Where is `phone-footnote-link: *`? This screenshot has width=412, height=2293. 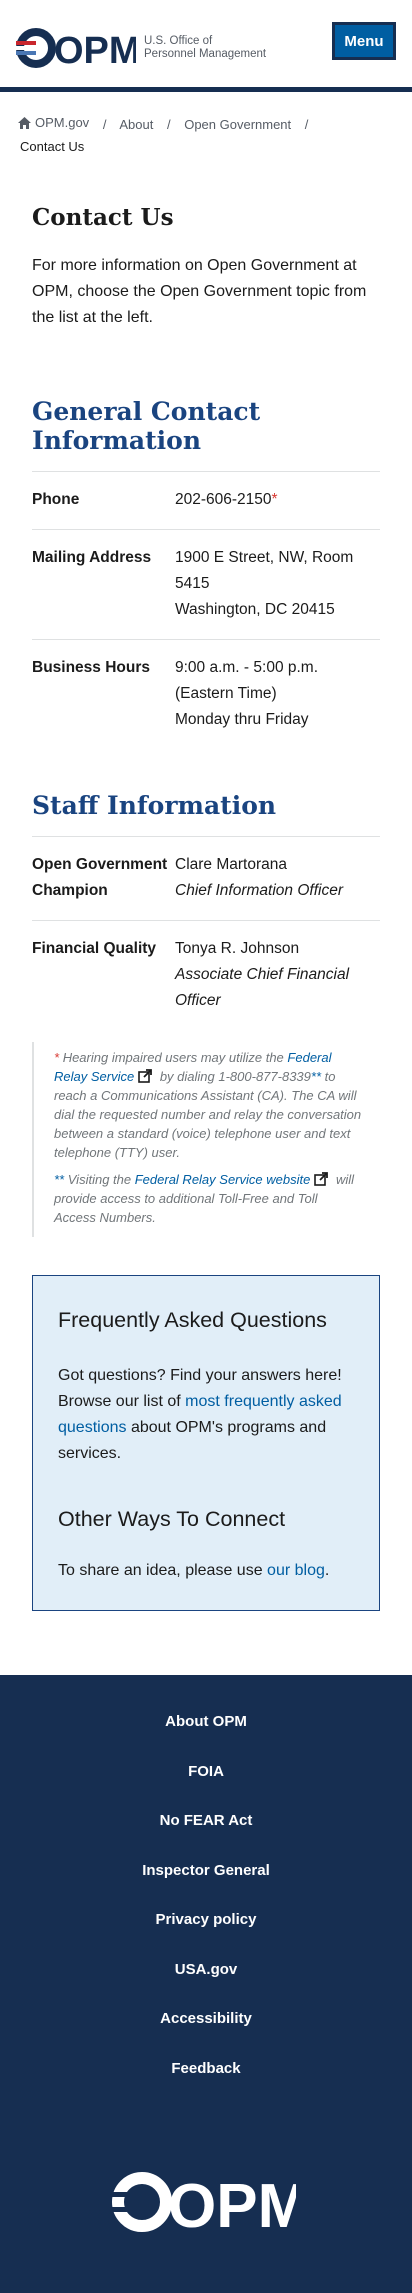
phone-footnote-link: * is located at coordinates (275, 499).